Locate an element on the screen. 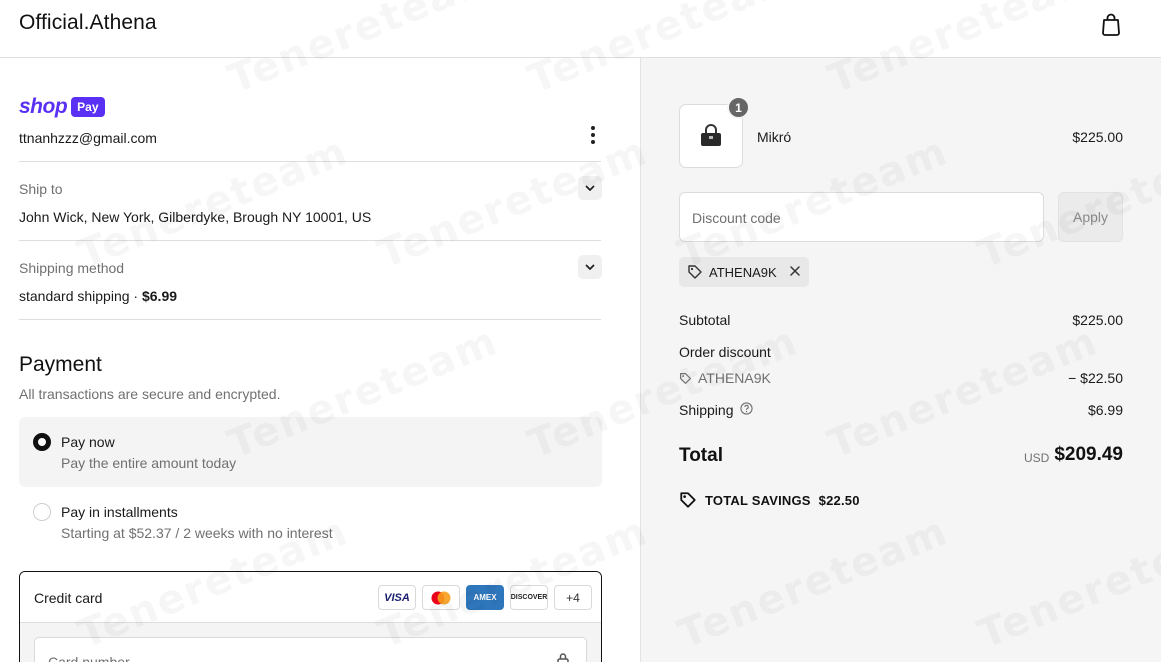 This screenshot has height=662, width=1161. card-number-placeholder: Card number is located at coordinates (89, 658).